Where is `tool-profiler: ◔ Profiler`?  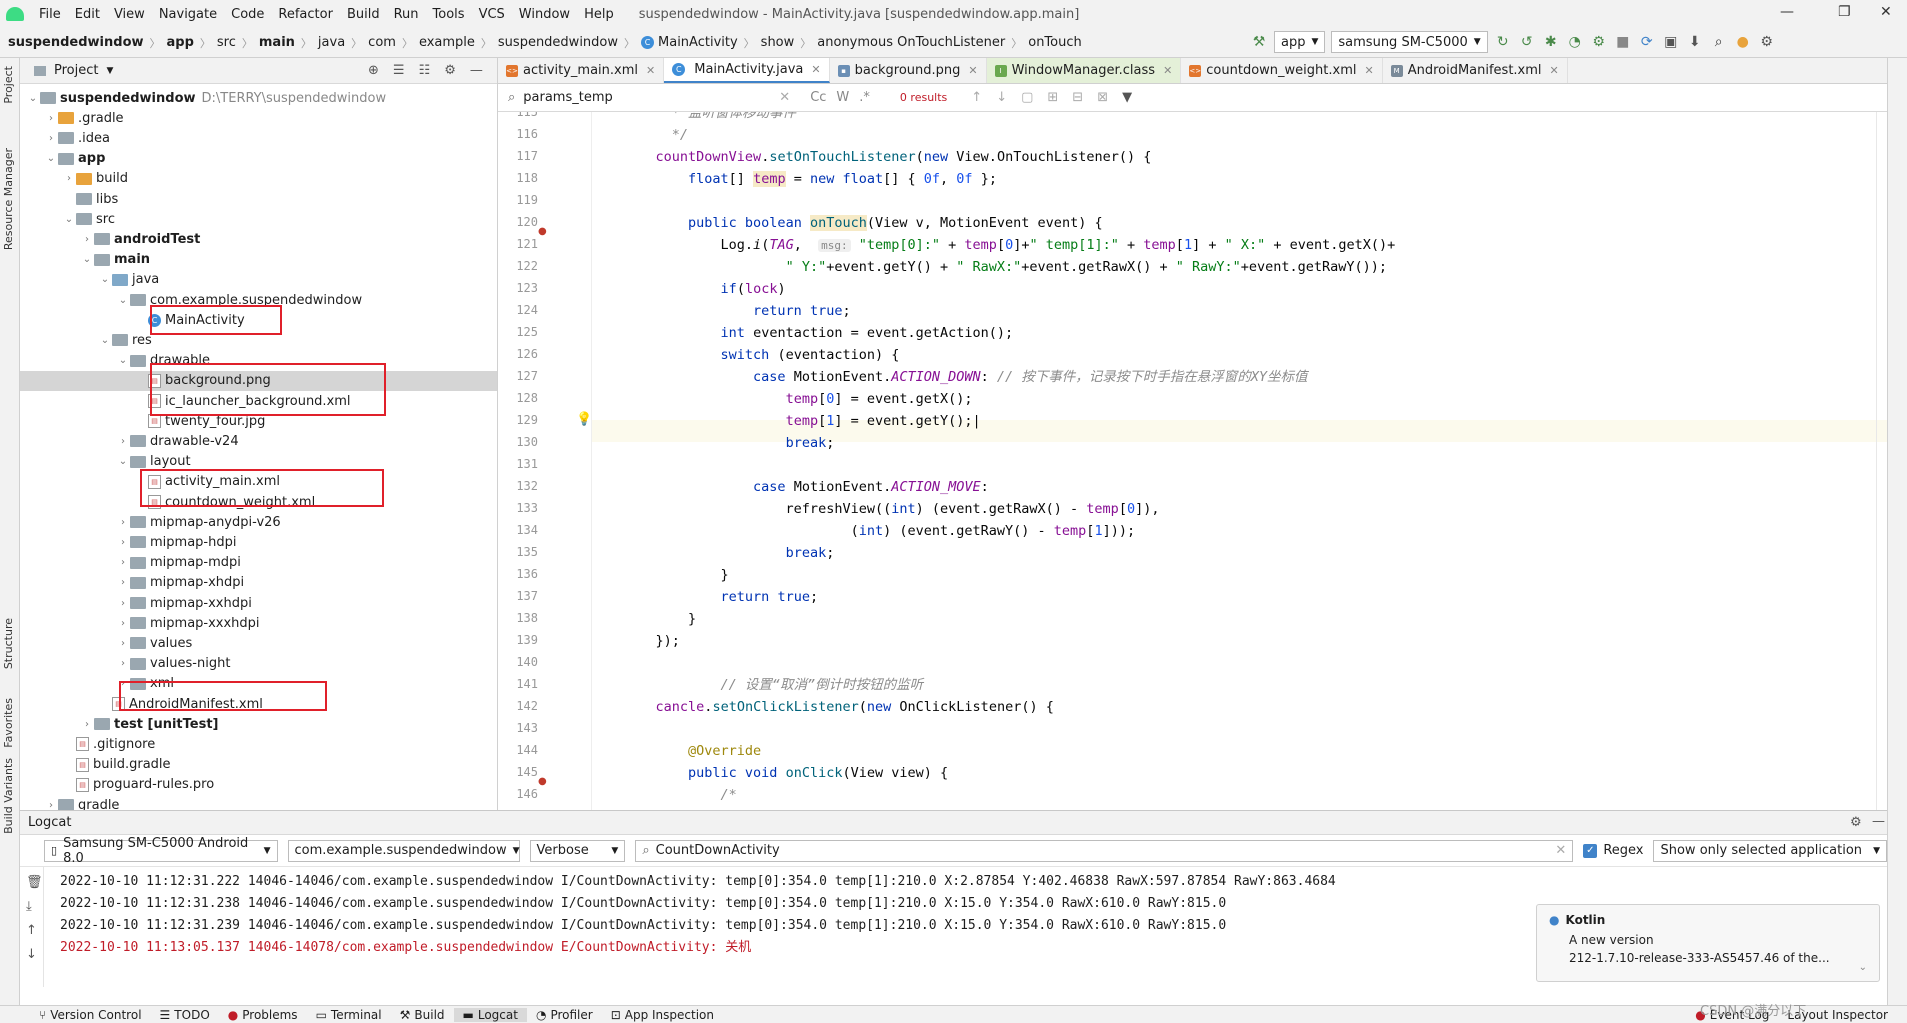
tool-profiler: ◔ Profiler is located at coordinates (564, 1015).